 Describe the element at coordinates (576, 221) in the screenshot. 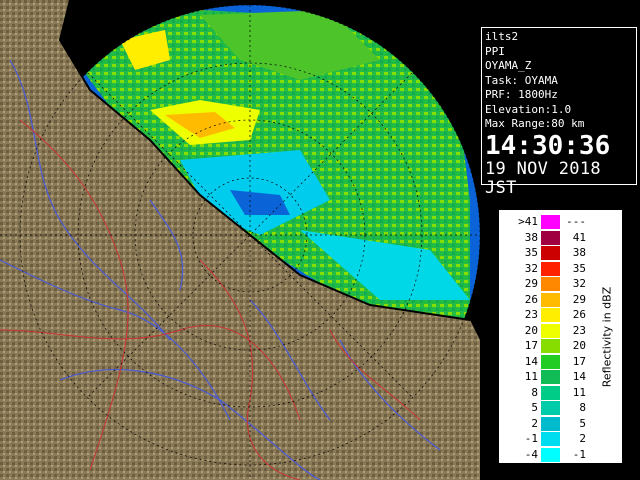

I see `legend-high-value: ---` at that location.